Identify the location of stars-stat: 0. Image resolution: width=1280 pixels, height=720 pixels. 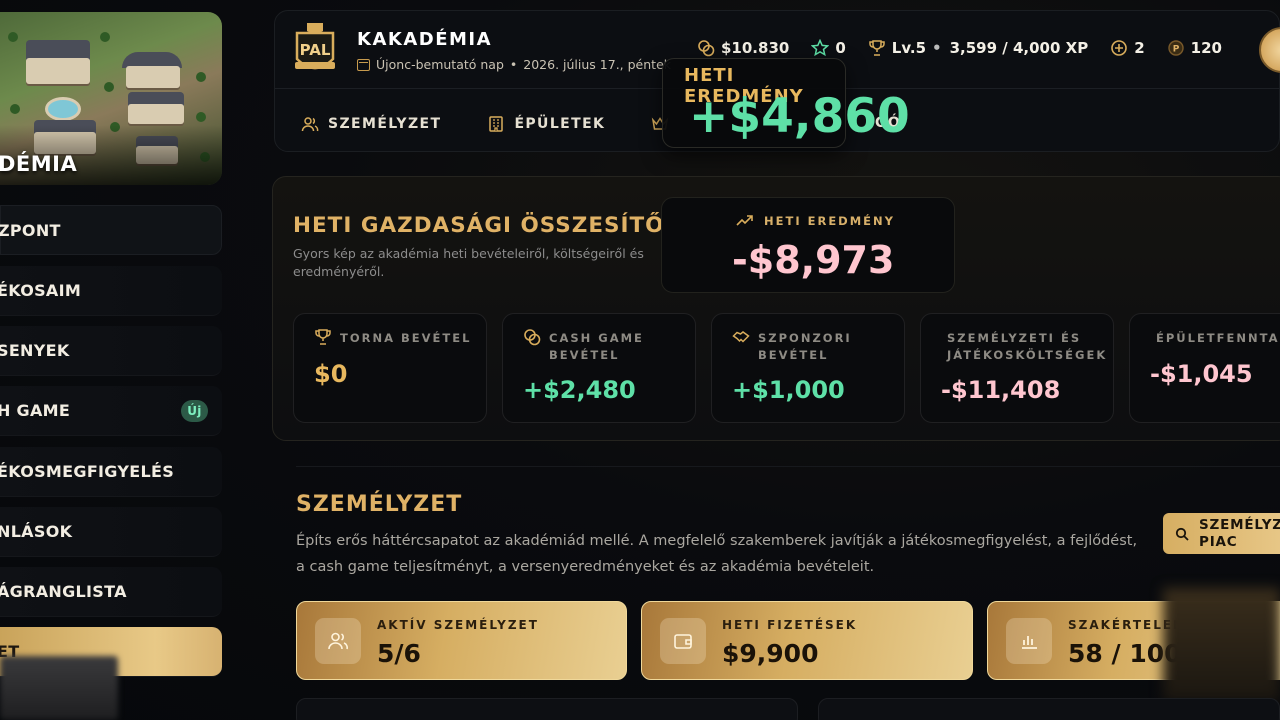
(828, 48).